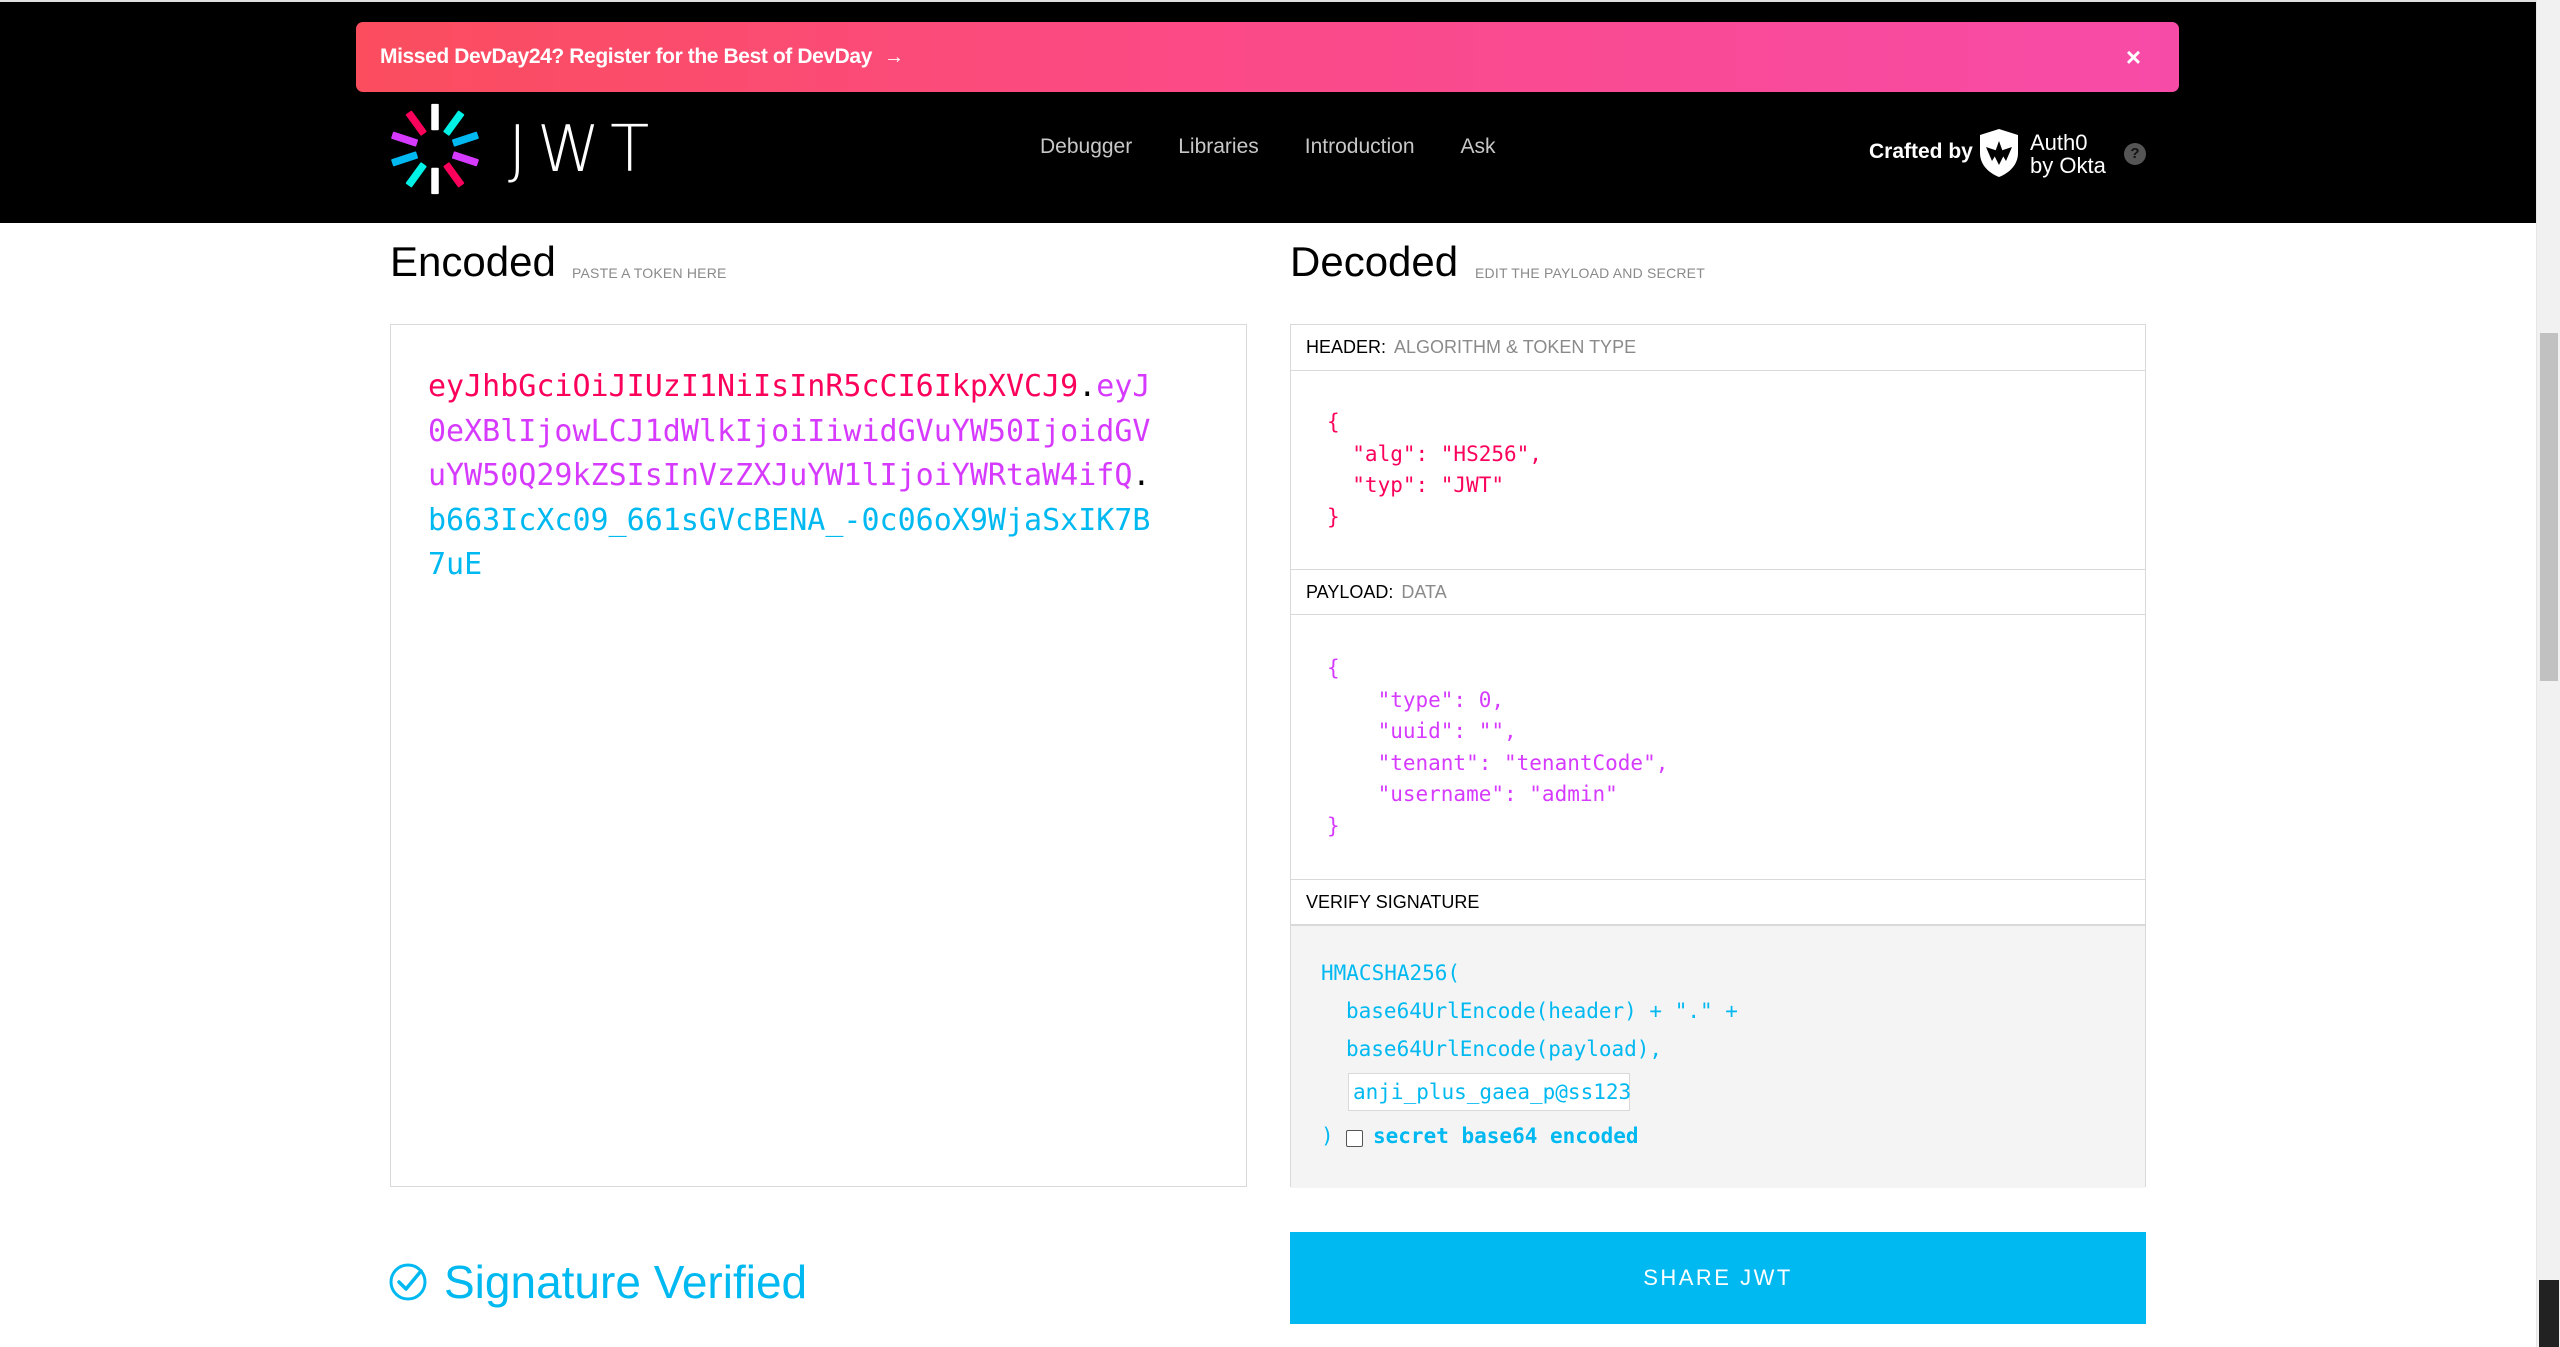 This screenshot has width=2560, height=1347. Describe the element at coordinates (2133, 57) in the screenshot. I see `close-icon: ×` at that location.